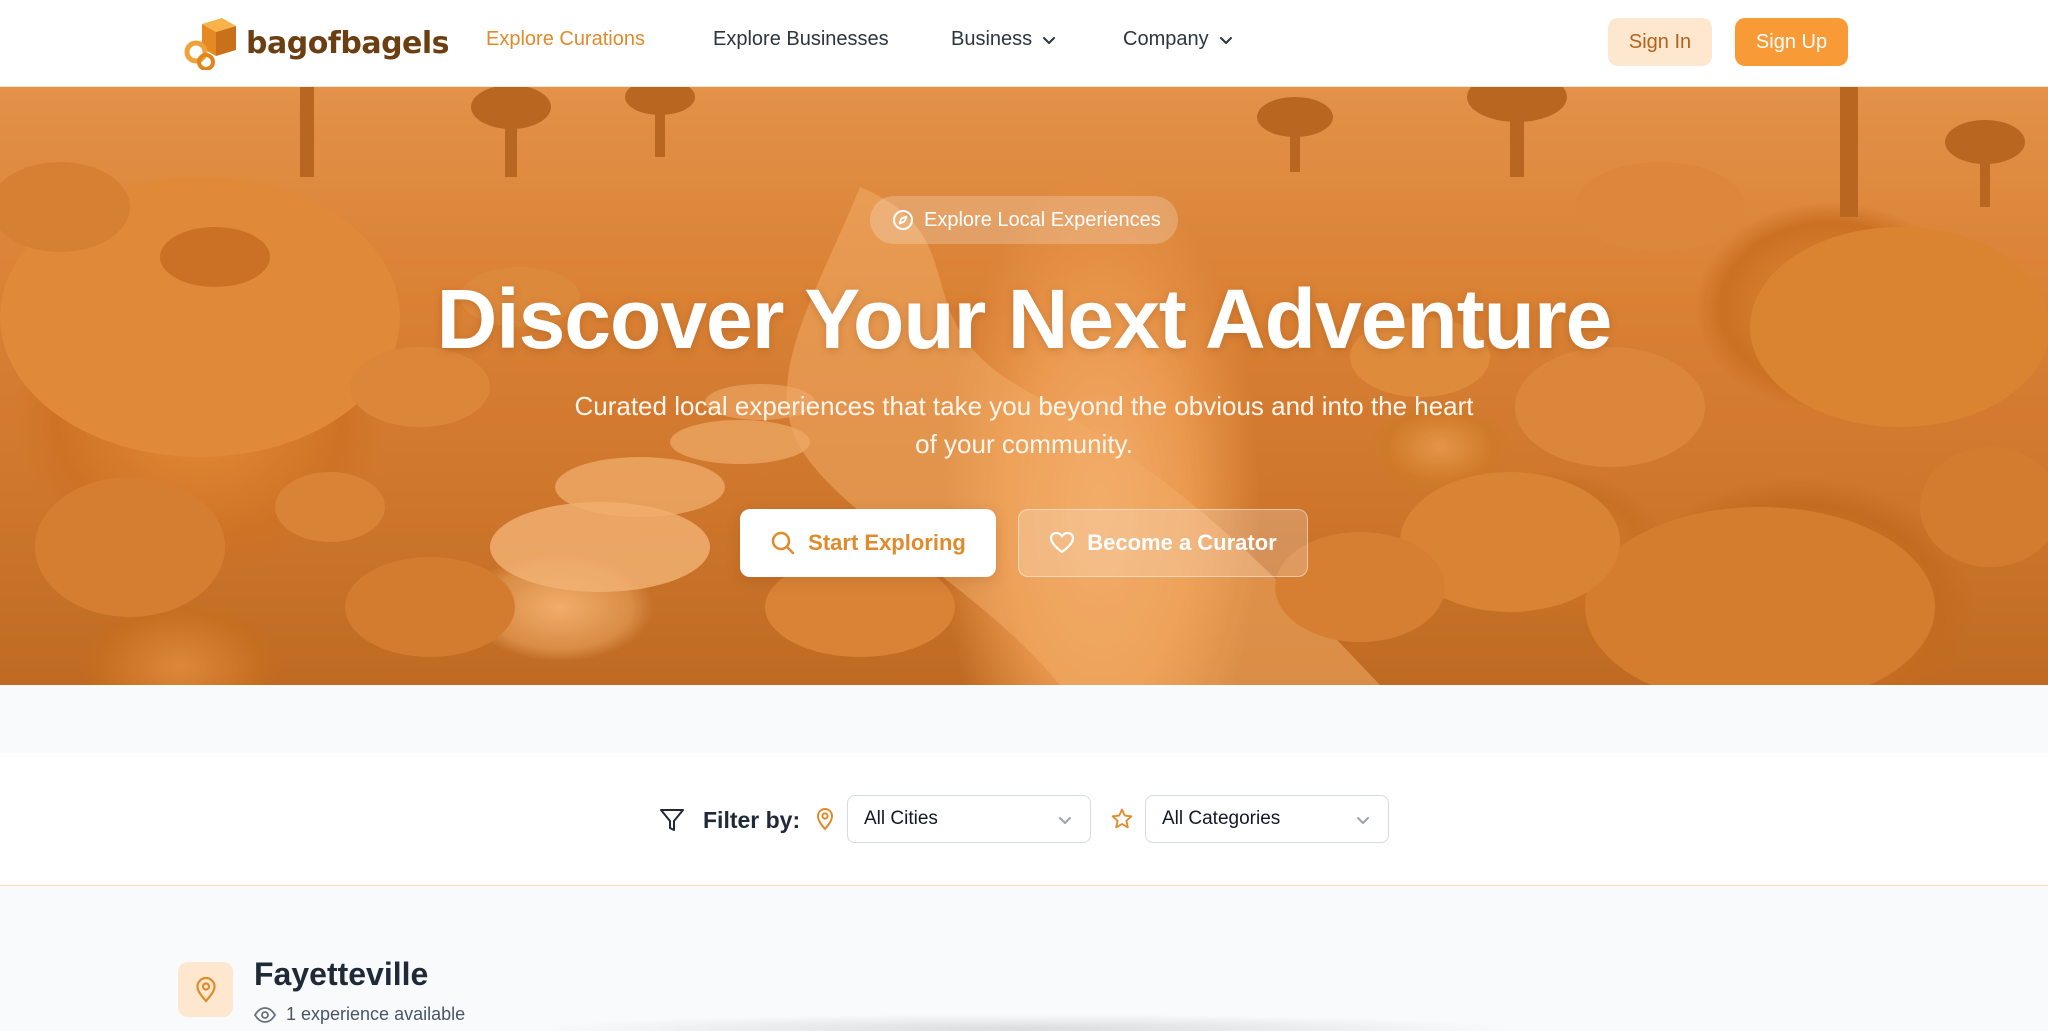  I want to click on section-spacer, so click(1024, 719).